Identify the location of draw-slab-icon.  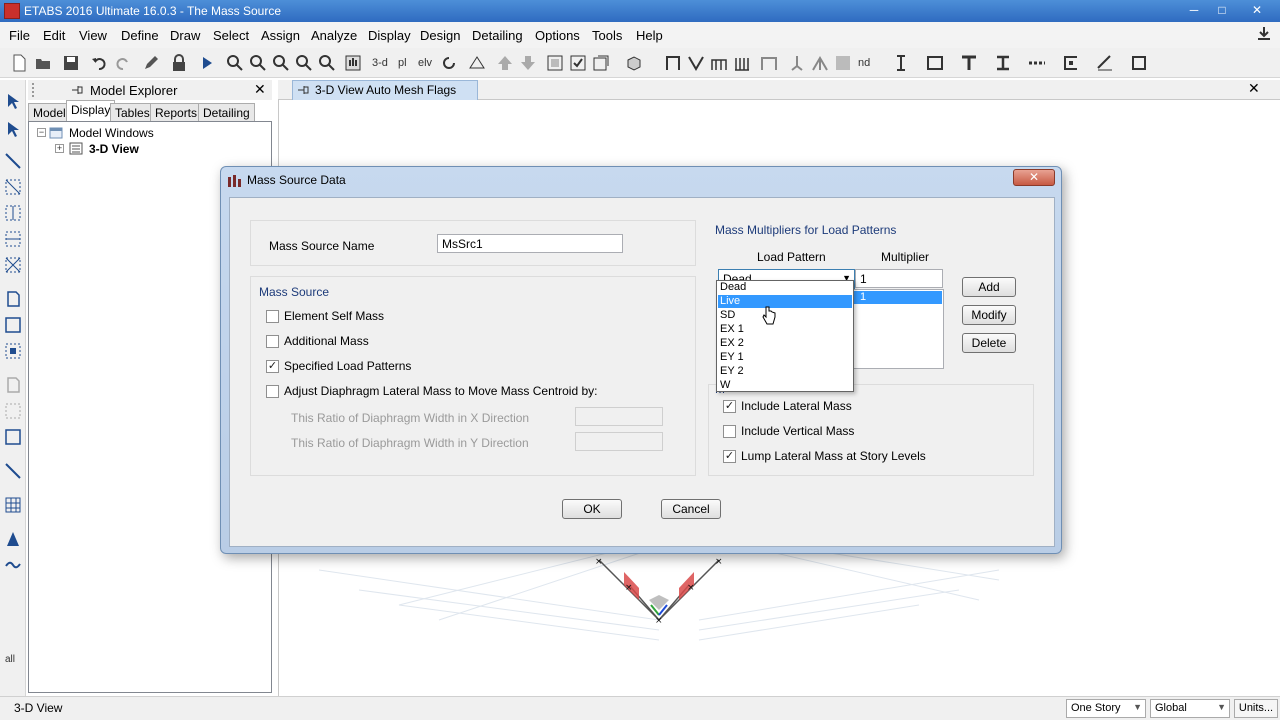
(935, 63).